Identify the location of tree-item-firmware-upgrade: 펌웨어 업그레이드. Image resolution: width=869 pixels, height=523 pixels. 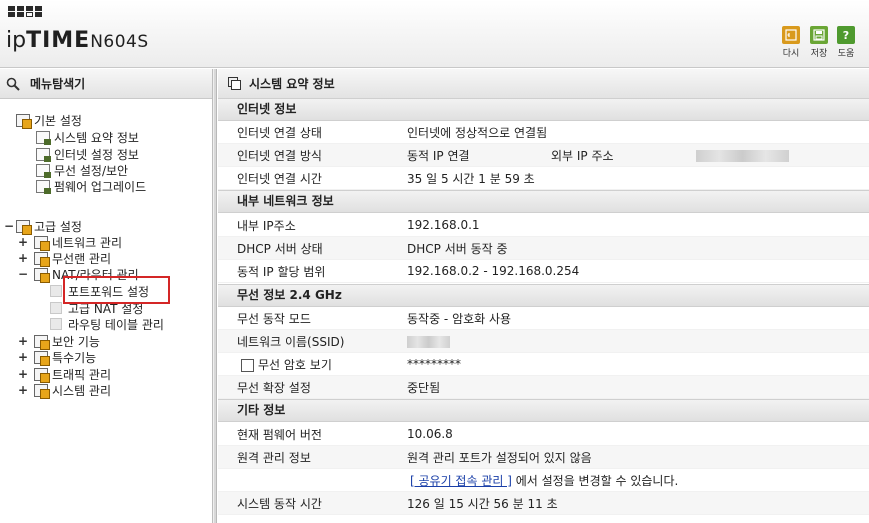
(91, 186).